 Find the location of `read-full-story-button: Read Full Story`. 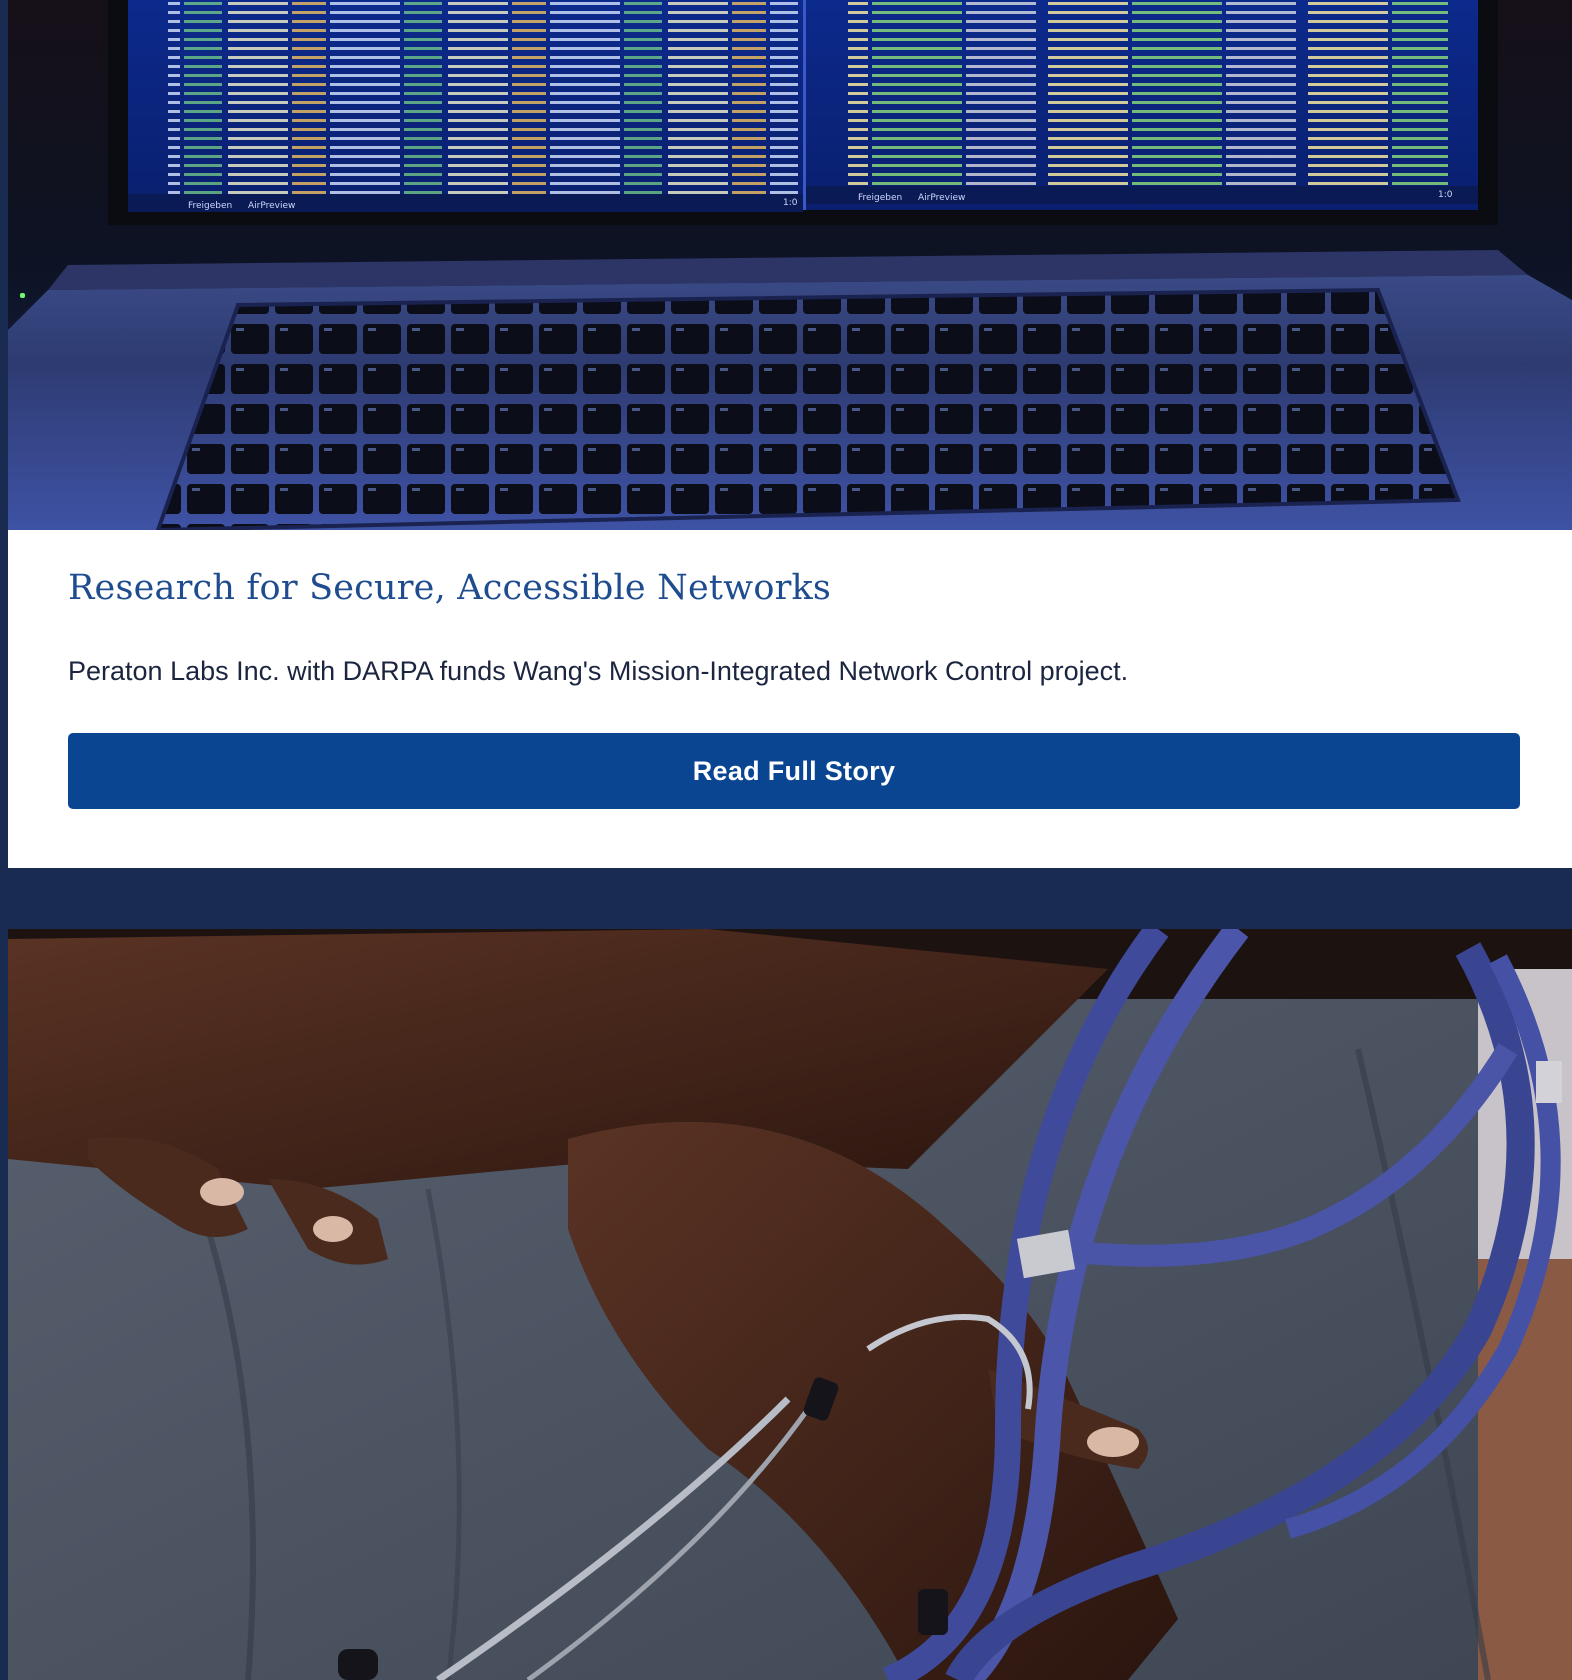

read-full-story-button: Read Full Story is located at coordinates (794, 771).